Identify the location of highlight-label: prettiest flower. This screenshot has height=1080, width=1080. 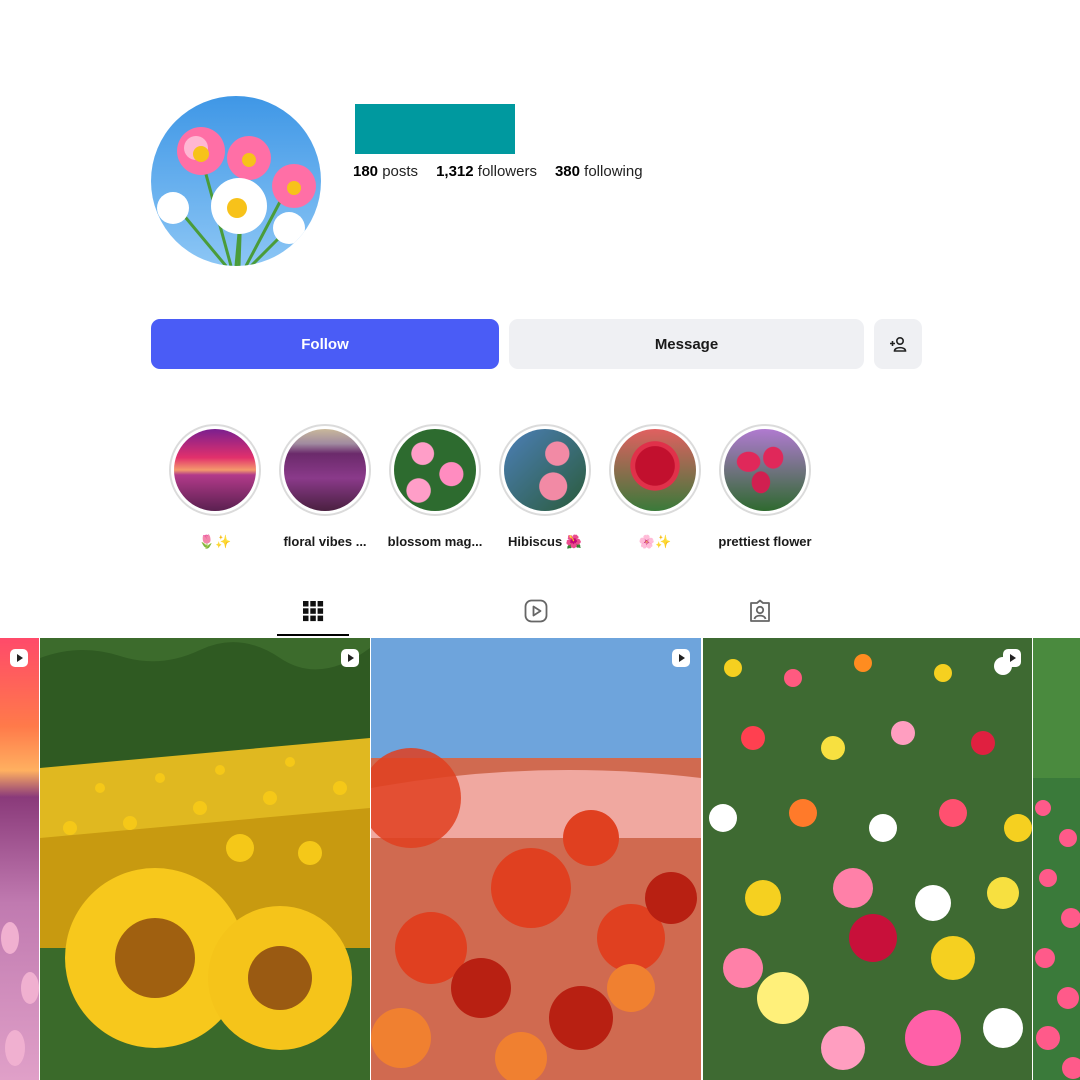
(765, 541).